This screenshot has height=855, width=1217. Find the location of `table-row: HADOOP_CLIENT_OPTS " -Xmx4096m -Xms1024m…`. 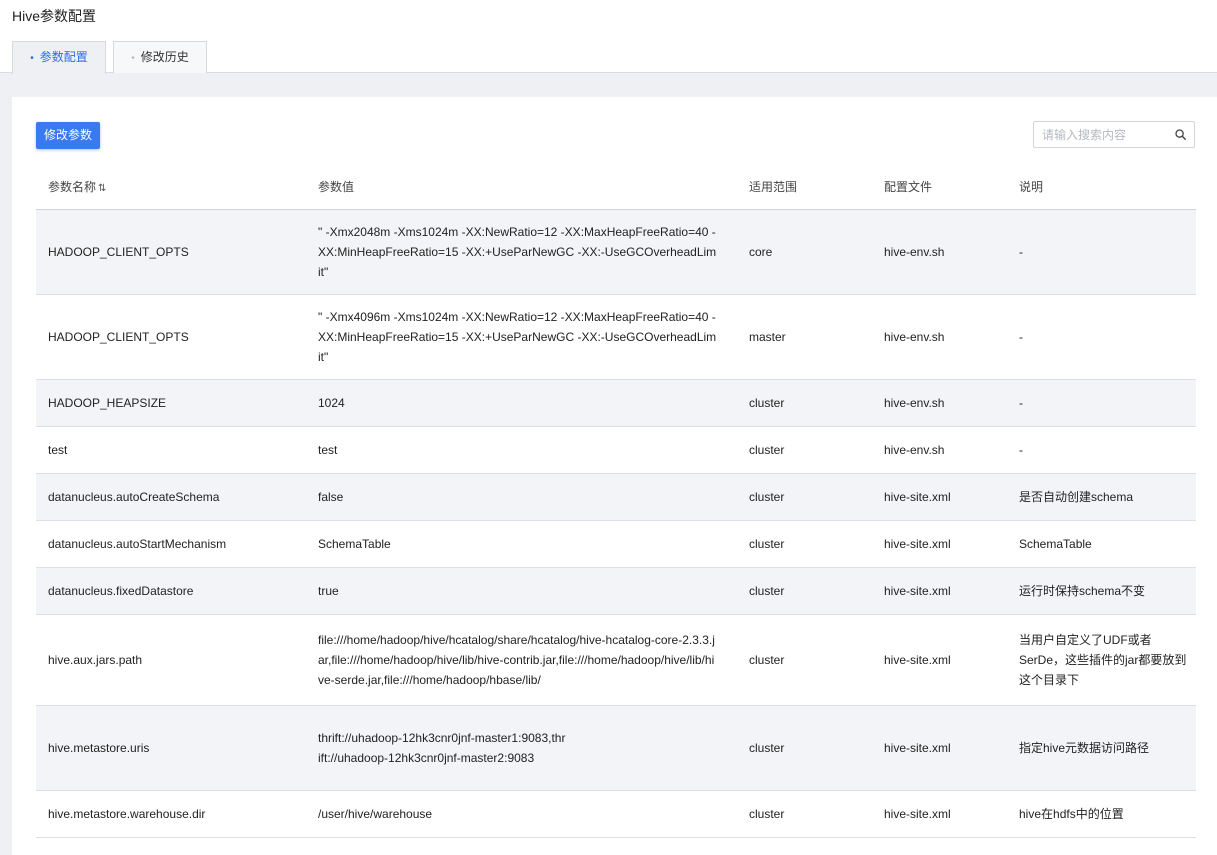

table-row: HADOOP_CLIENT_OPTS " -Xmx4096m -Xms1024m… is located at coordinates (616, 337).